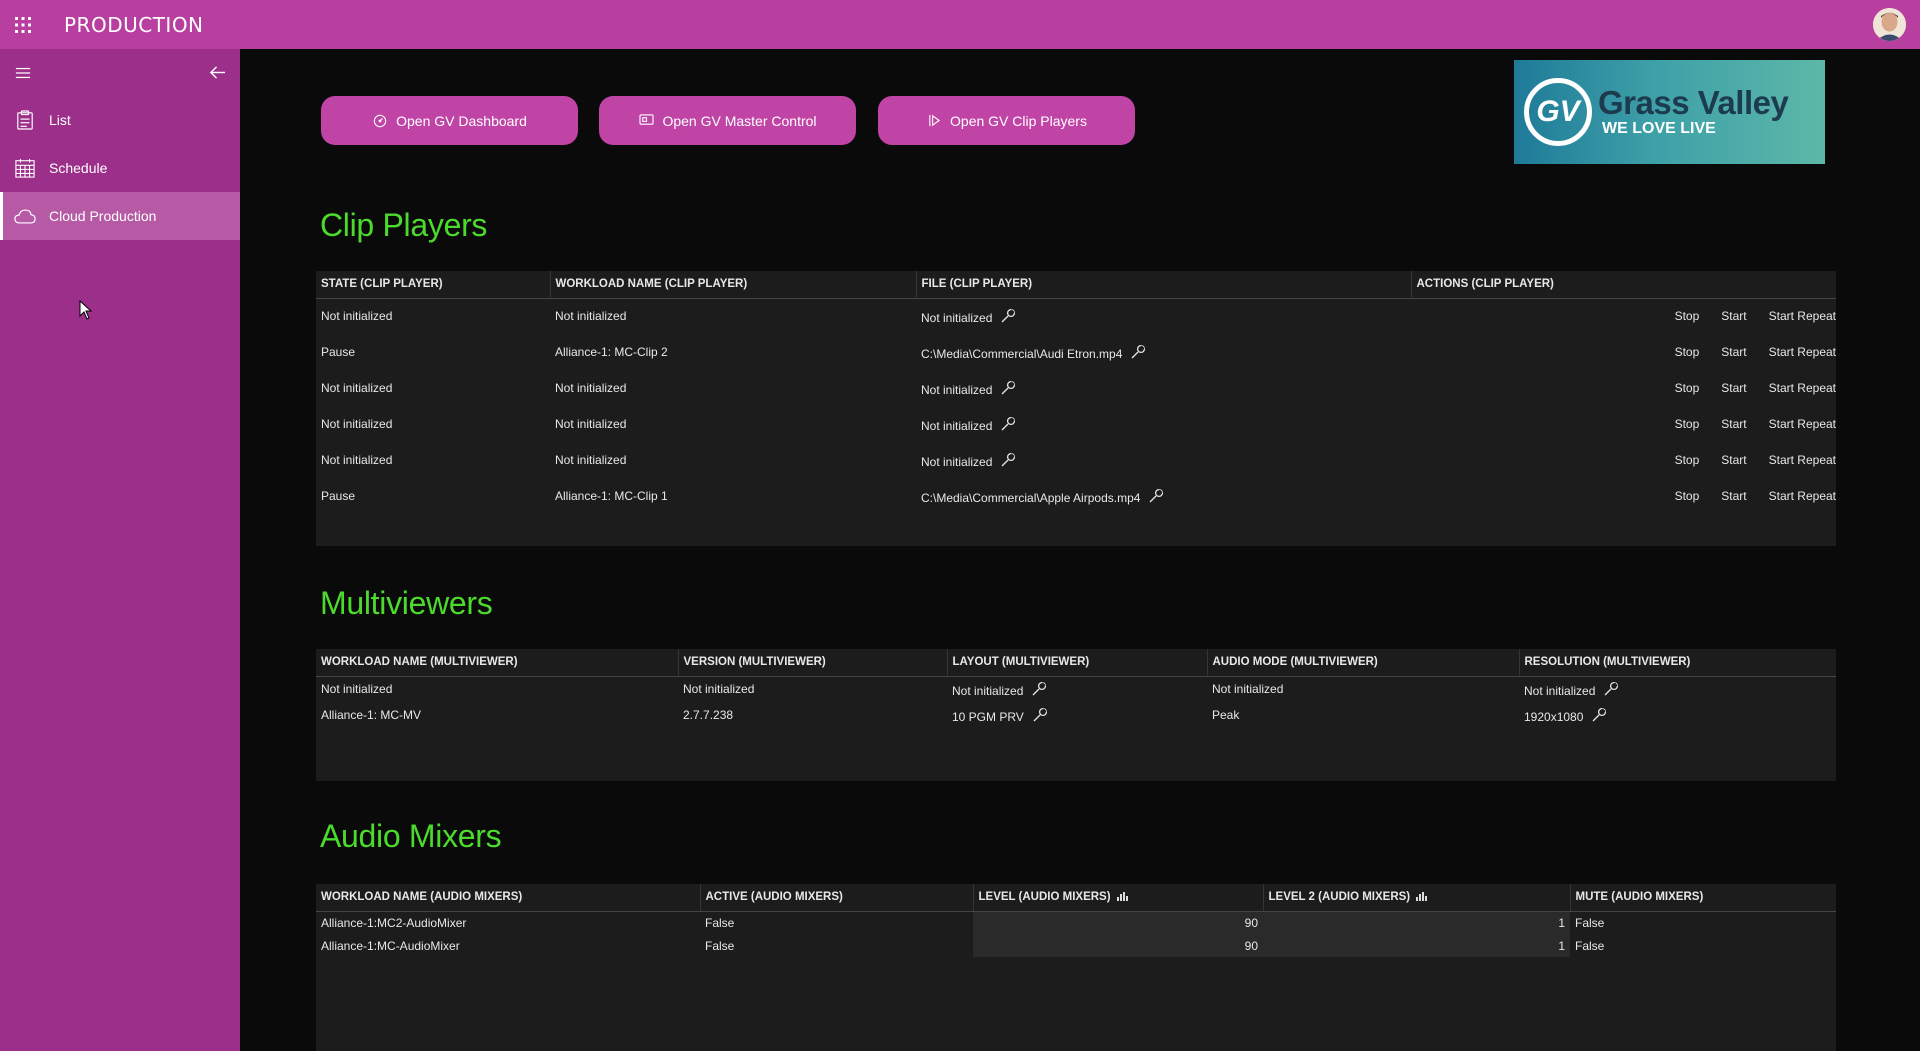 The image size is (1920, 1051). I want to click on active-cell: False, so click(720, 945).